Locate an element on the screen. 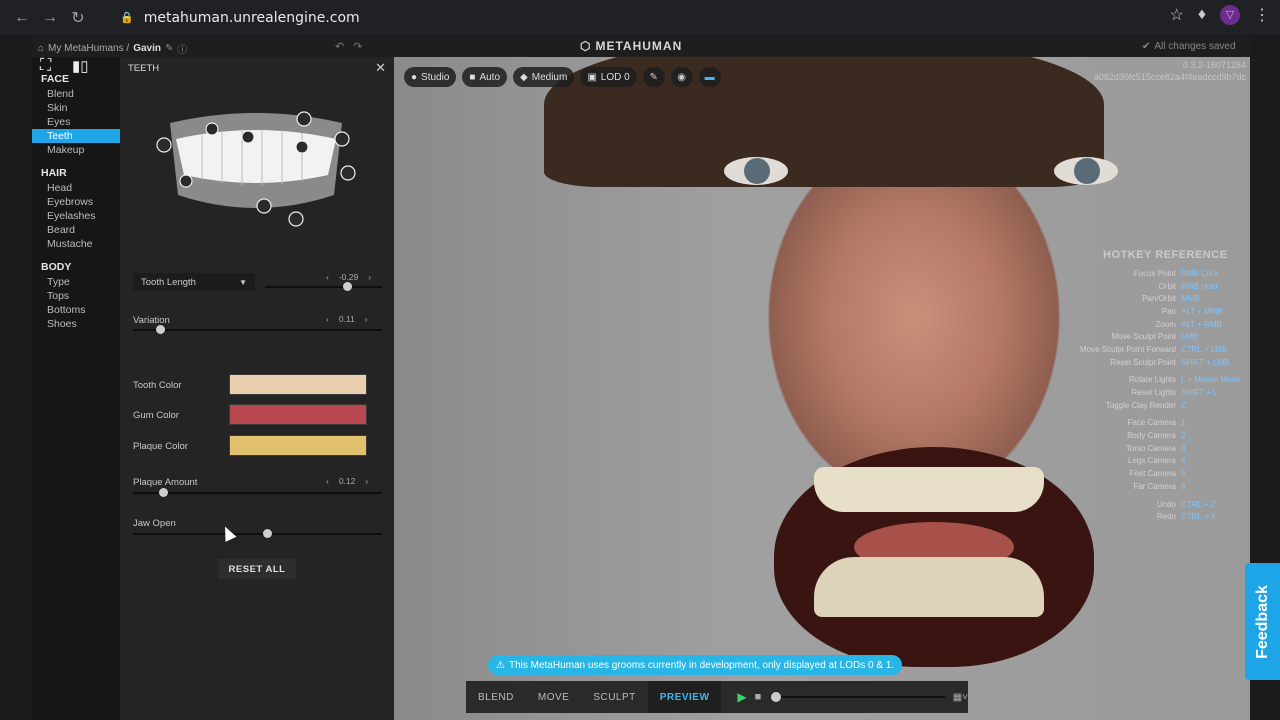 The width and height of the screenshot is (1280, 720). lock-icon: 🔒 is located at coordinates (127, 18).